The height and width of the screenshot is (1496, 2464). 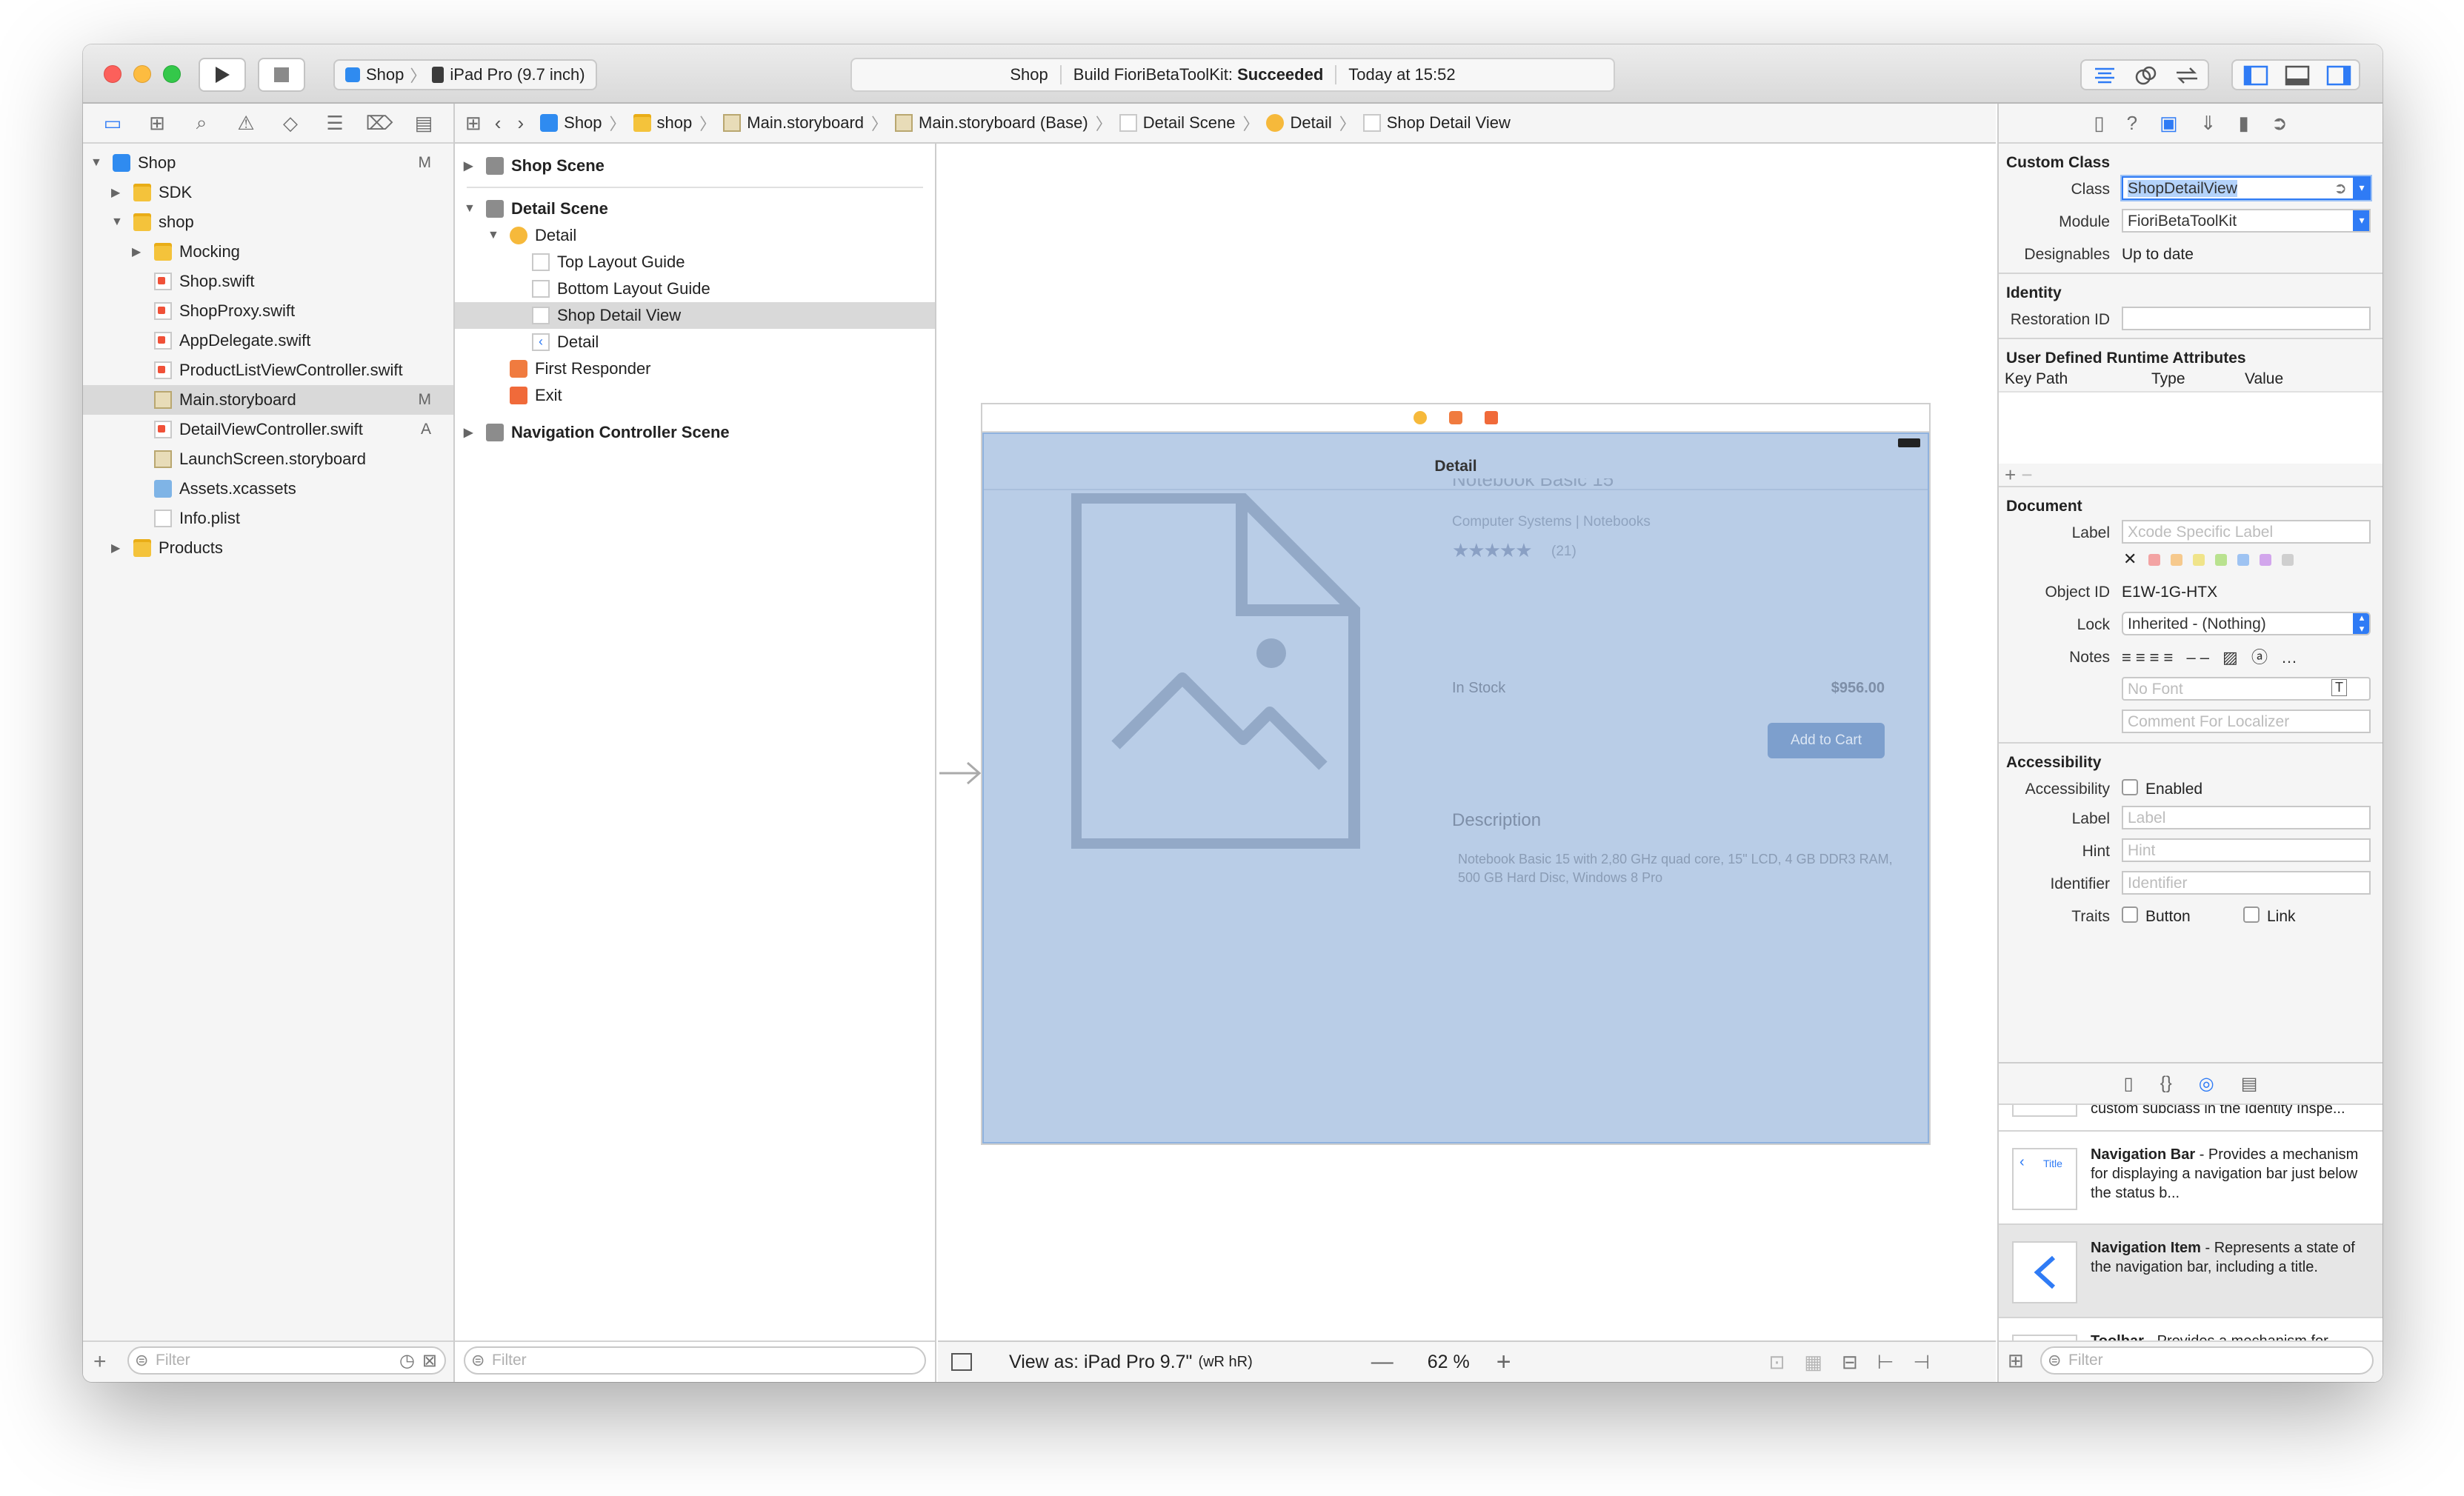 What do you see at coordinates (1504, 1362) in the screenshot?
I see `zoom-in-icon: +` at bounding box center [1504, 1362].